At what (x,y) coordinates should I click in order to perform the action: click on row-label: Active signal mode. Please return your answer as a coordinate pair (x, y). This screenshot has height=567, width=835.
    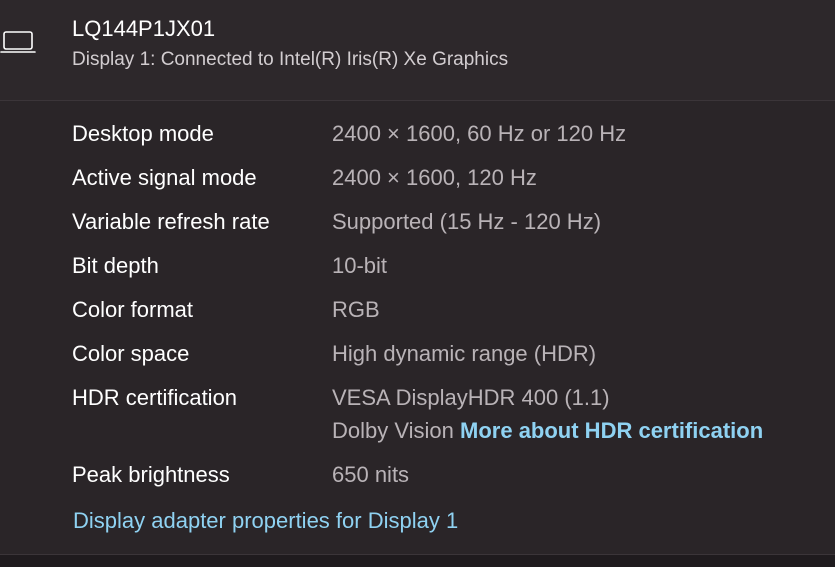
    Looking at the image, I should click on (164, 177).